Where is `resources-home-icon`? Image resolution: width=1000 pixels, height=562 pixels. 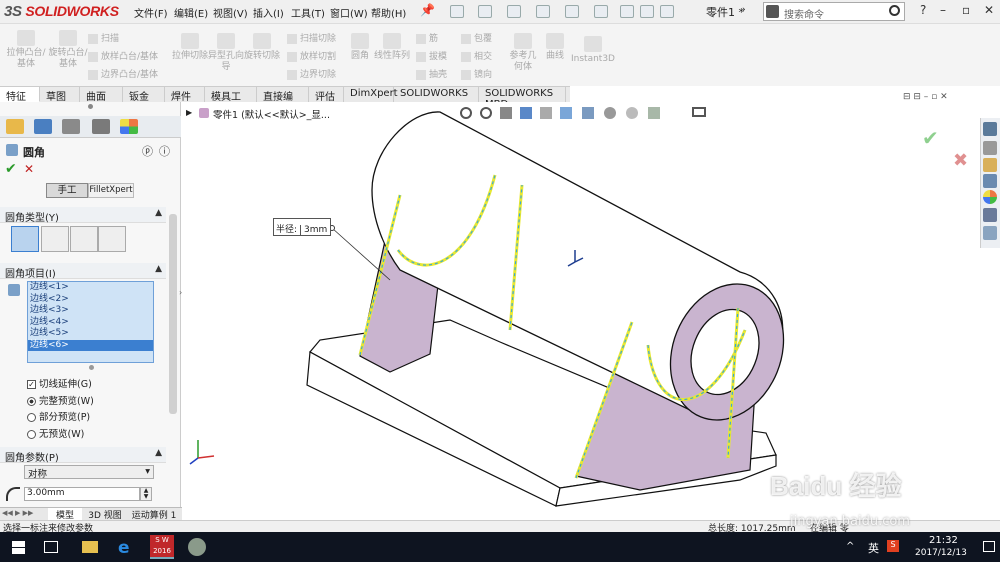
resources-home-icon is located at coordinates (990, 129).